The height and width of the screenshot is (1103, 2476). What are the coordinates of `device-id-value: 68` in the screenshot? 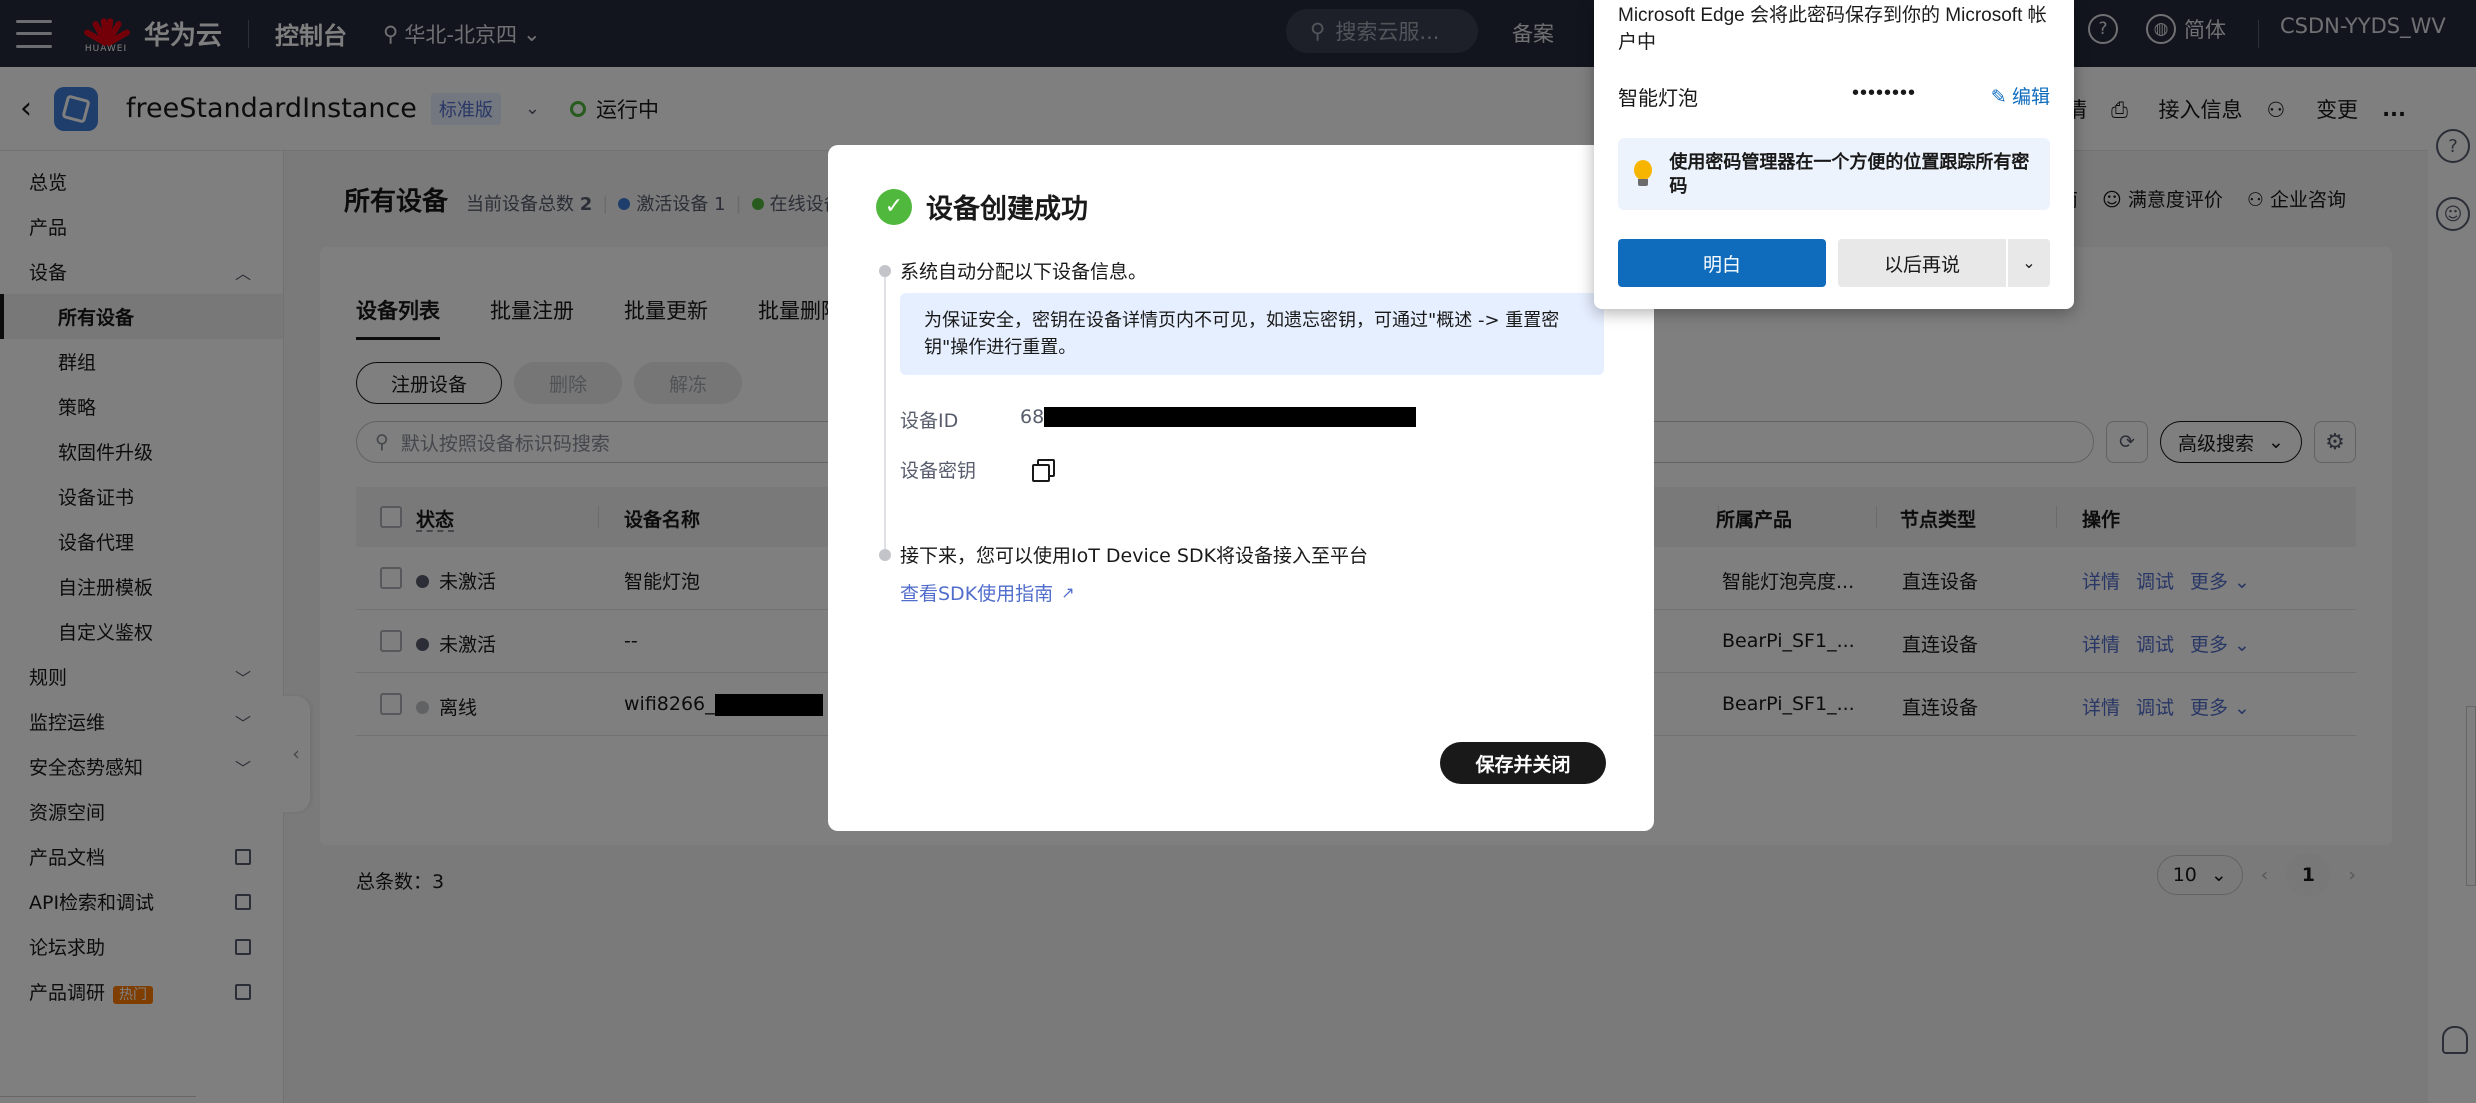 It's located at (1218, 417).